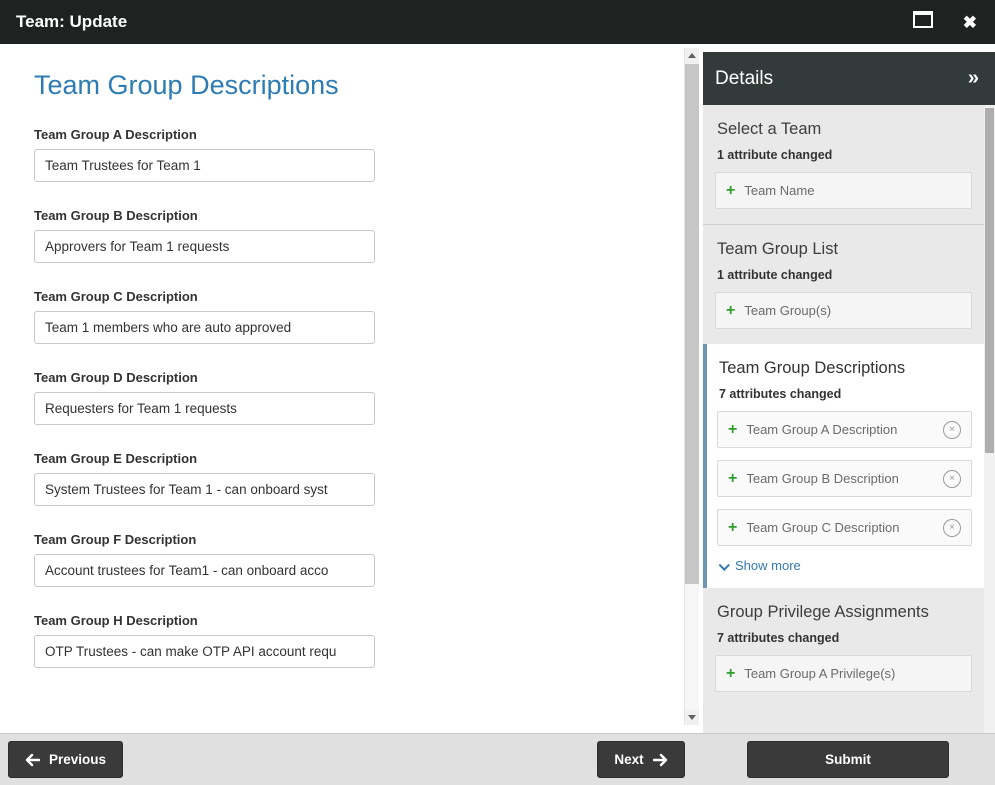 This screenshot has height=785, width=995. I want to click on submit-button: Submit, so click(848, 759).